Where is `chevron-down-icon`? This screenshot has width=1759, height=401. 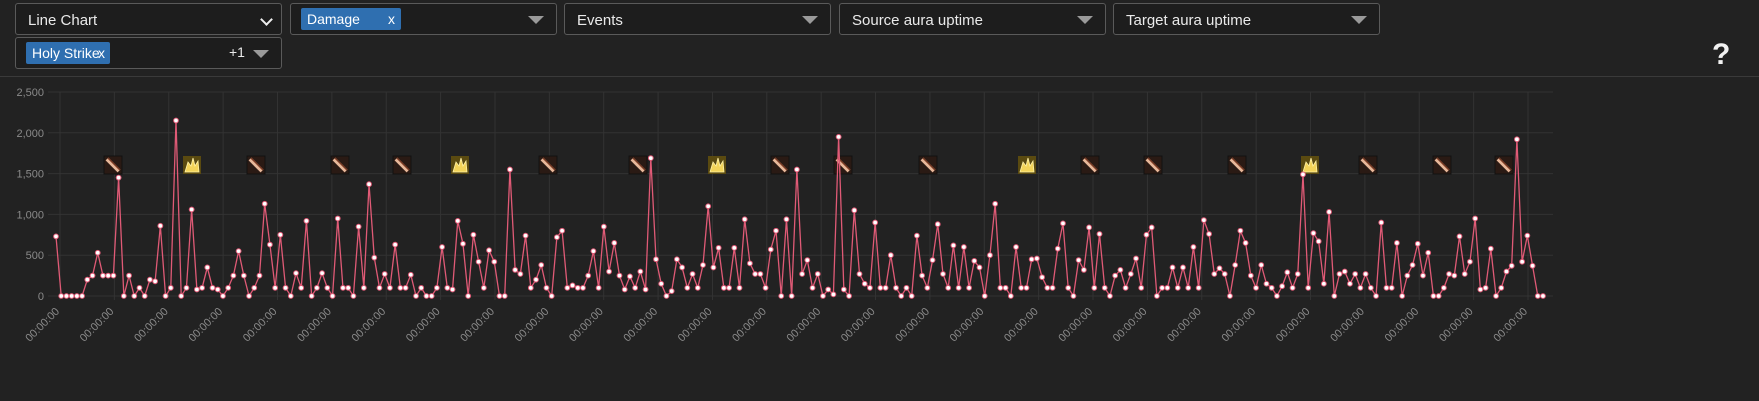
chevron-down-icon is located at coordinates (536, 20).